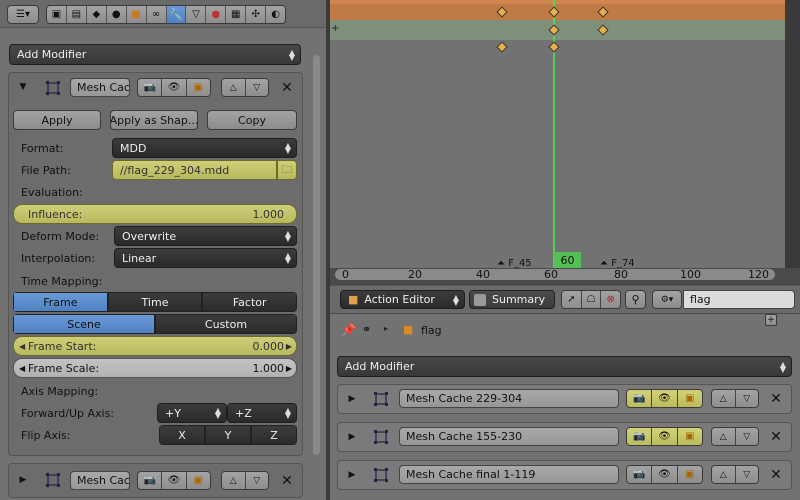  I want to click on evaluation-label: Evaluation:, so click(52, 192).